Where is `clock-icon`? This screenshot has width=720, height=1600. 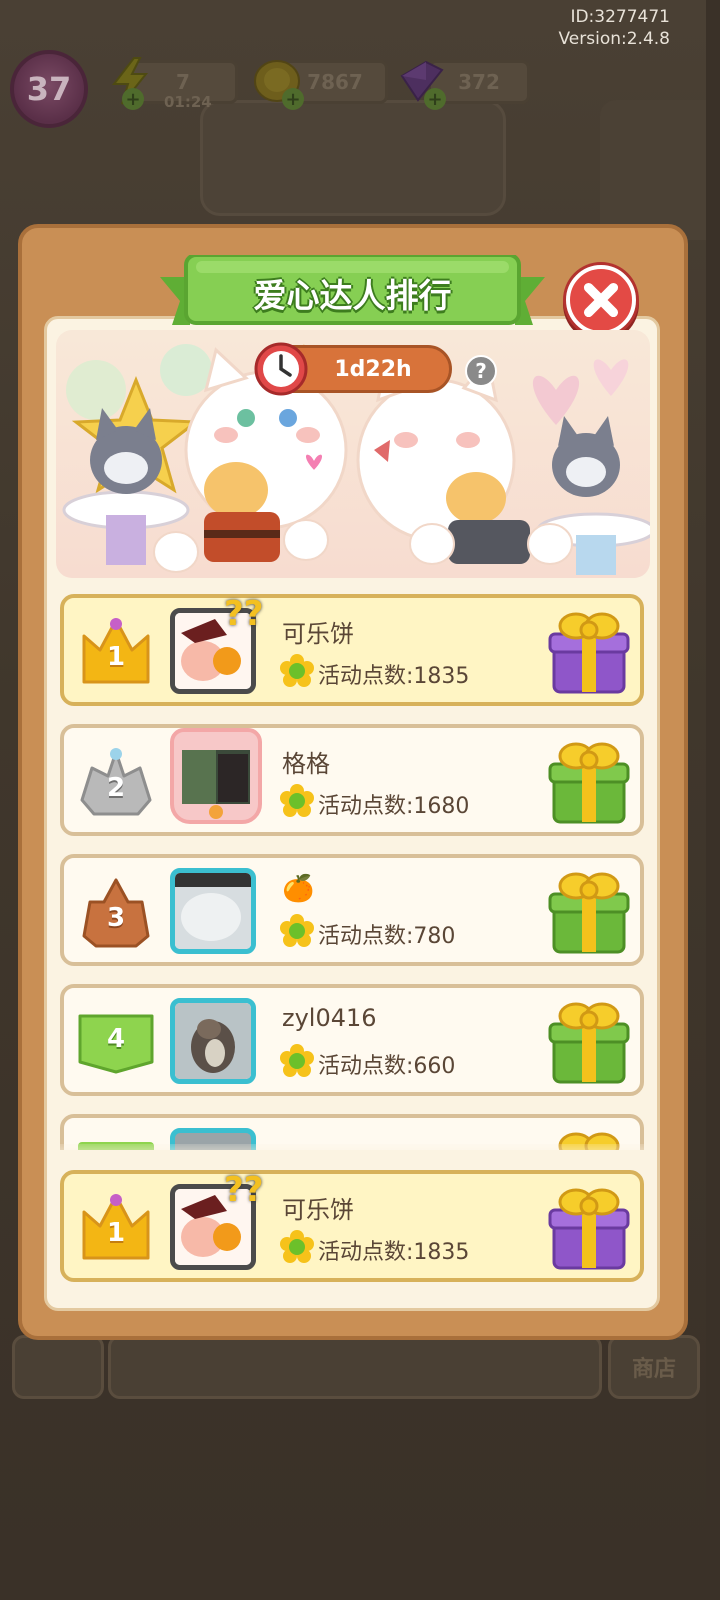 clock-icon is located at coordinates (281, 369).